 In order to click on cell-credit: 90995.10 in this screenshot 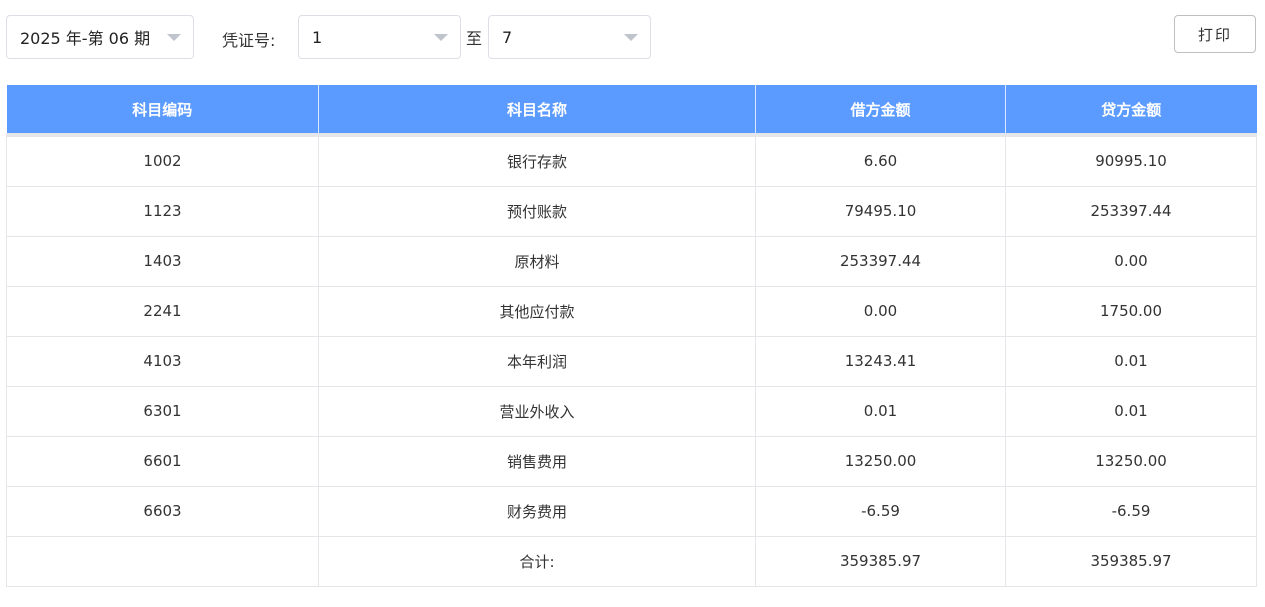, I will do `click(1131, 160)`.